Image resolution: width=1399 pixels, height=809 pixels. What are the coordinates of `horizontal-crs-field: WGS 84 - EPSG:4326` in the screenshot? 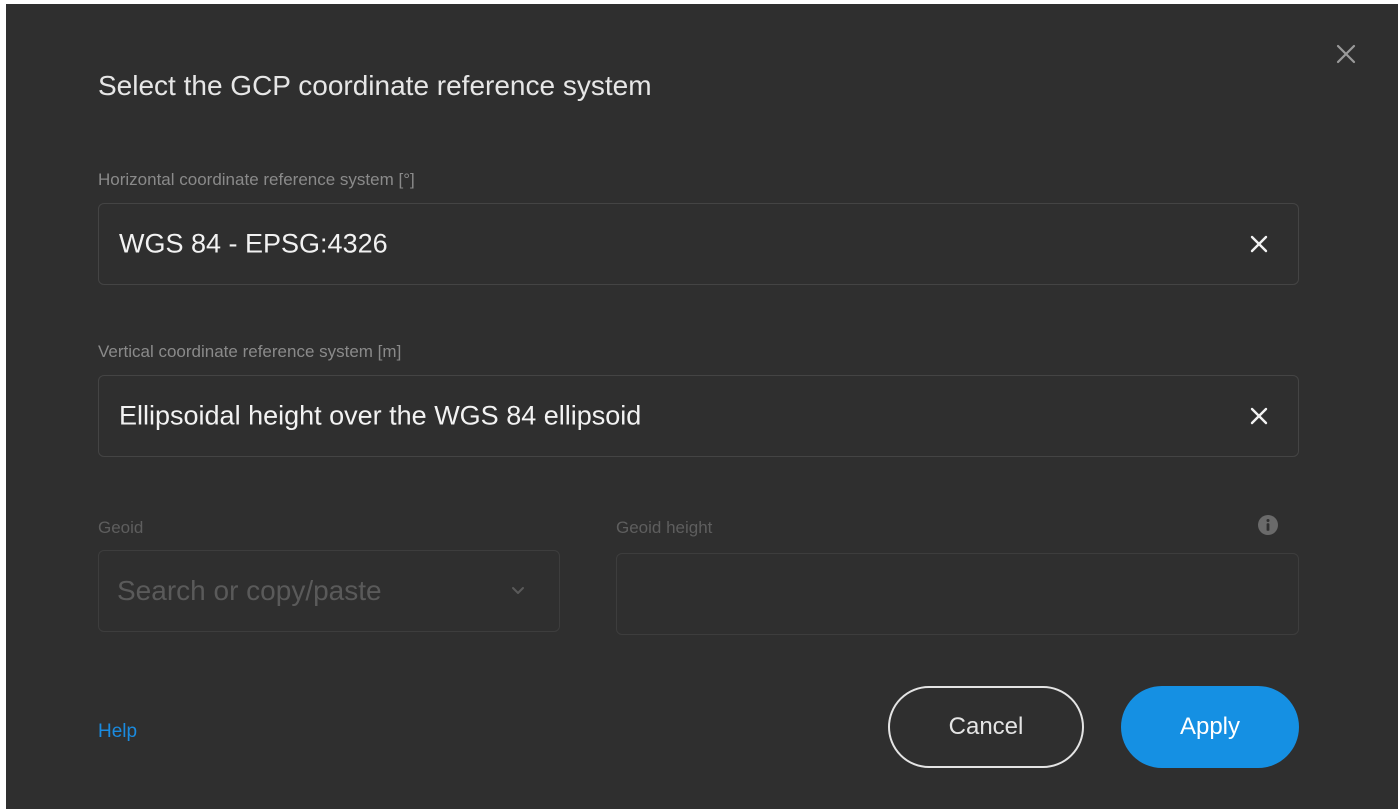 It's located at (698, 244).